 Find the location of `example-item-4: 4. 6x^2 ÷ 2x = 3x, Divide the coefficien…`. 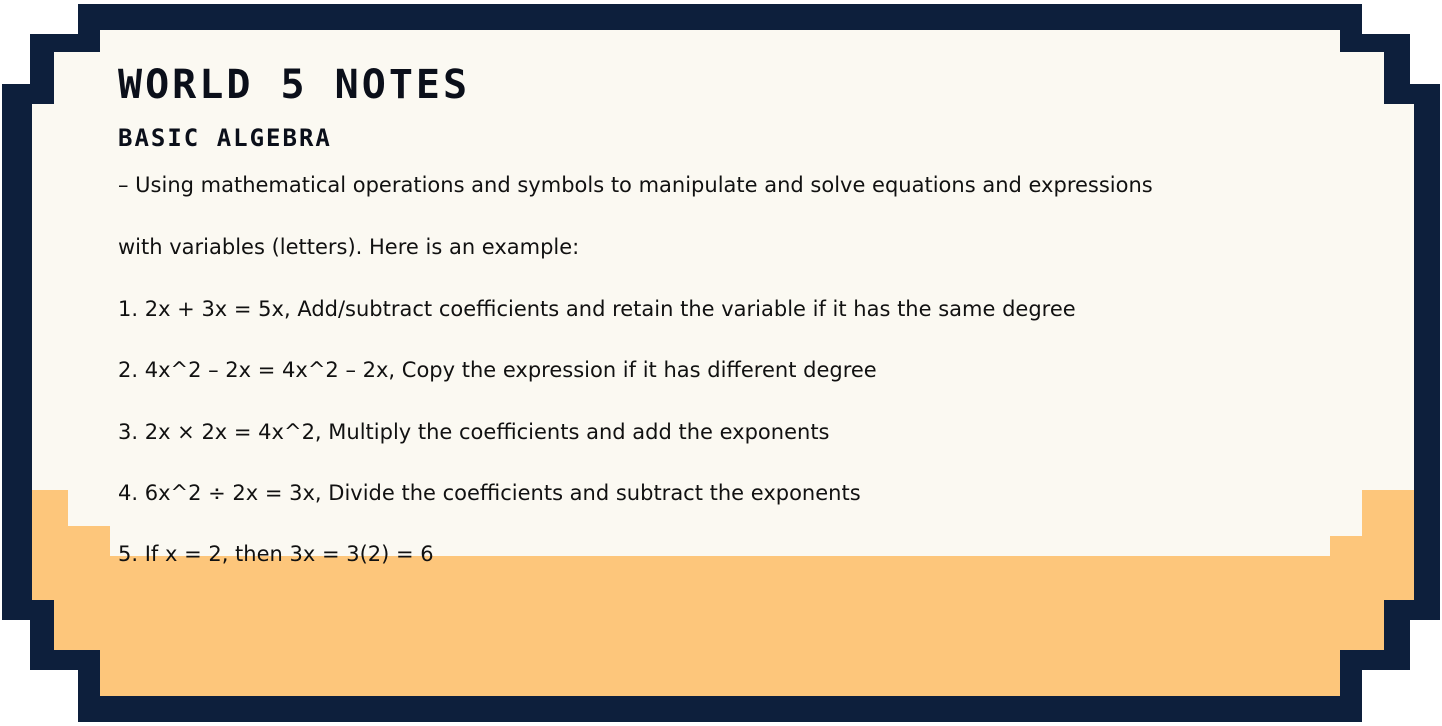

example-item-4: 4. 6x^2 ÷ 2x = 3x, Divide the coefficien… is located at coordinates (489, 493).